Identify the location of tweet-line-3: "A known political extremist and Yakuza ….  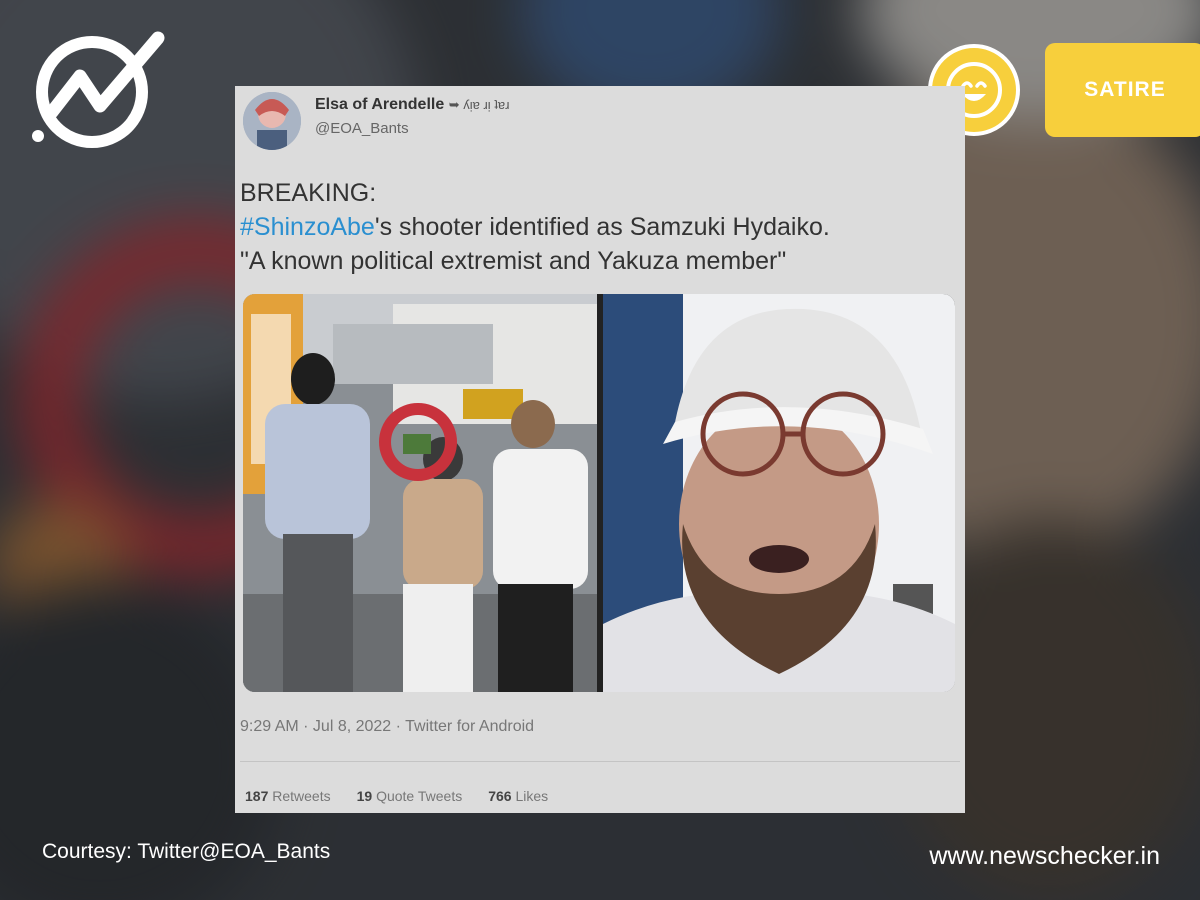
(513, 261).